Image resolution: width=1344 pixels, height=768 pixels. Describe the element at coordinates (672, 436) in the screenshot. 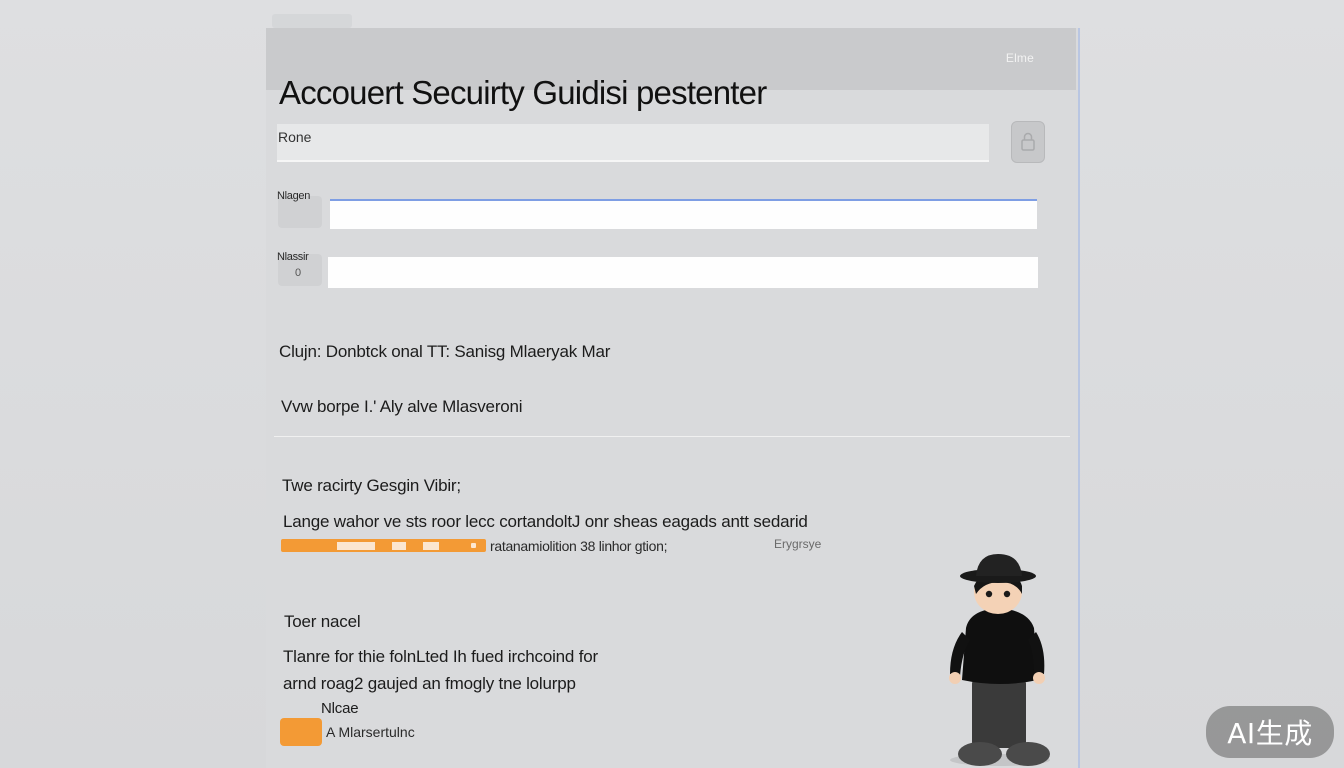

I see `section-divider` at that location.